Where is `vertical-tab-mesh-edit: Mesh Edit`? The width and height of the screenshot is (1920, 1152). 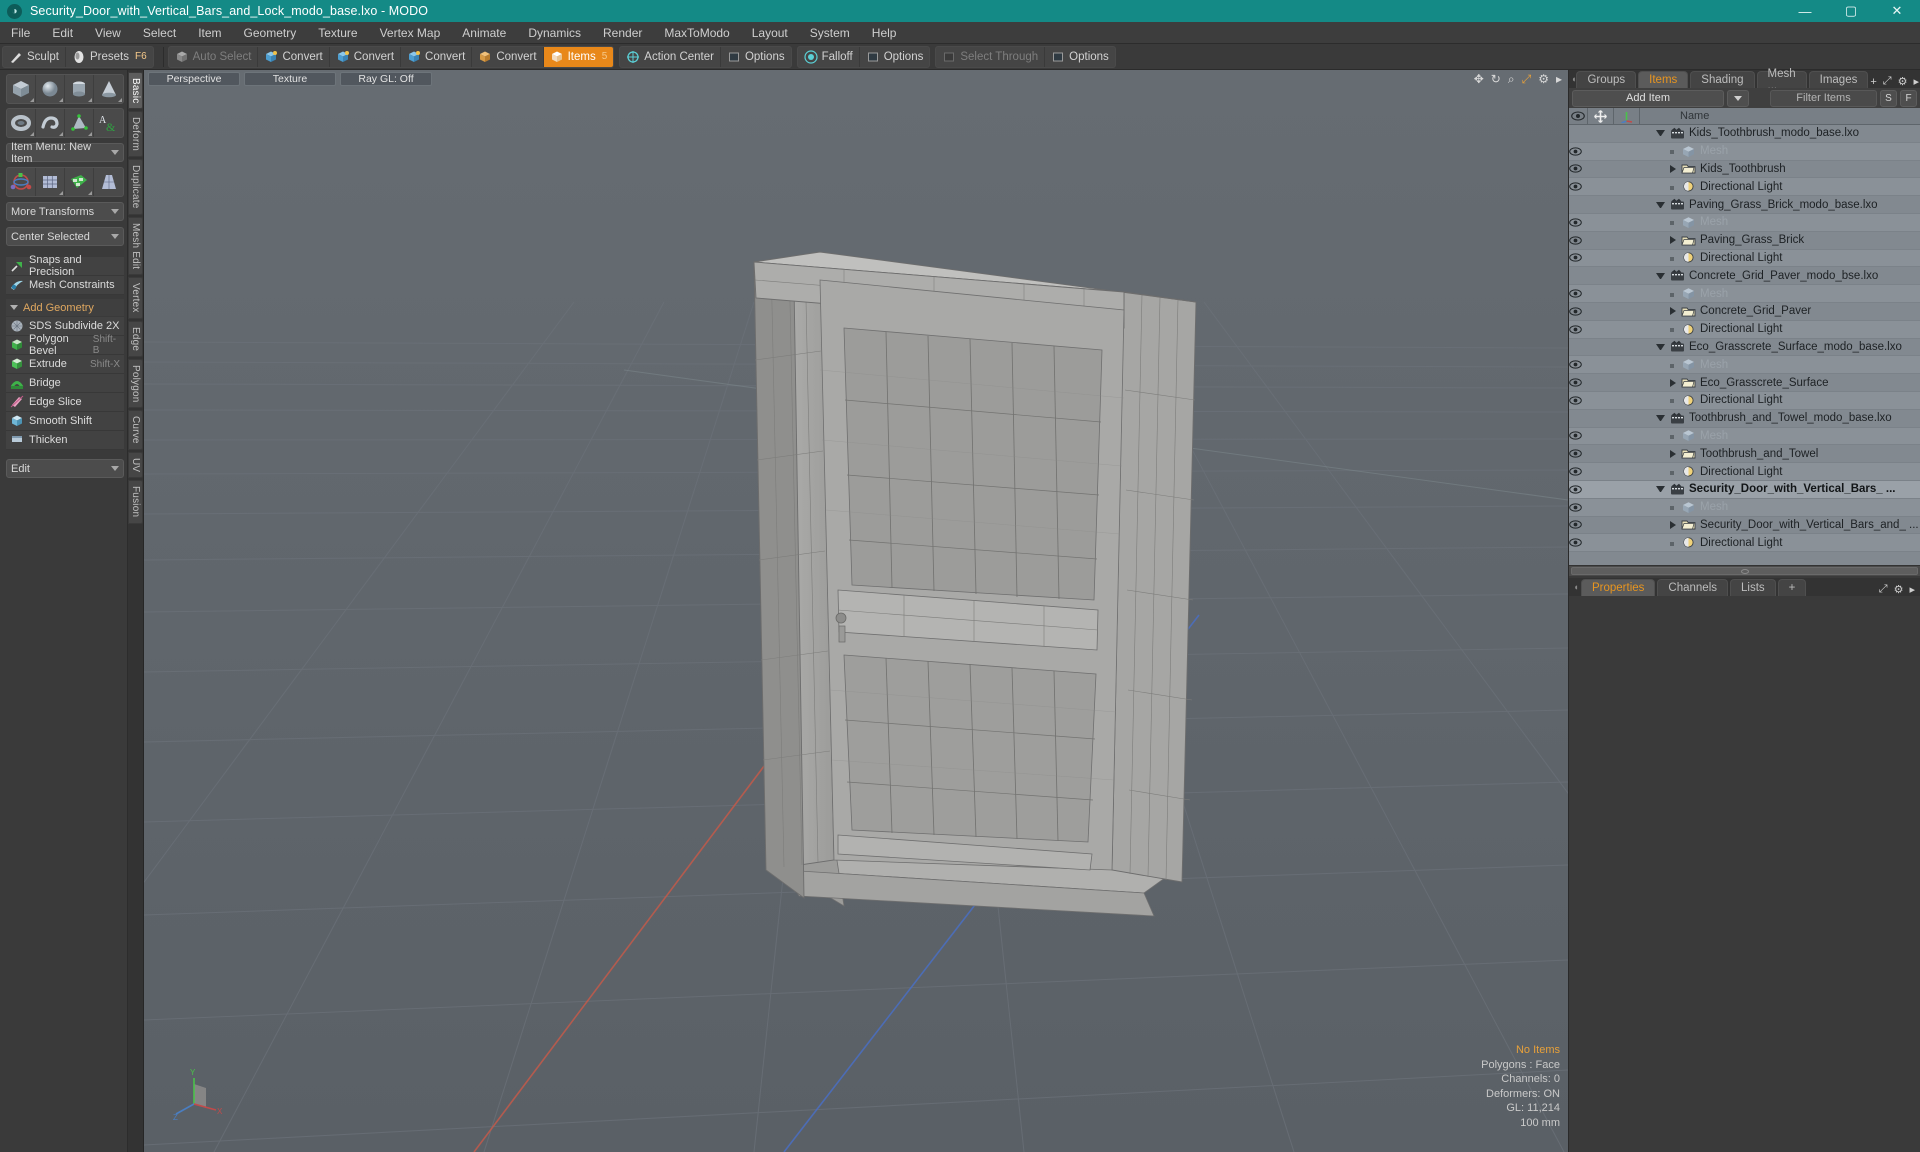
vertical-tab-mesh-edit: Mesh Edit is located at coordinates (135, 246).